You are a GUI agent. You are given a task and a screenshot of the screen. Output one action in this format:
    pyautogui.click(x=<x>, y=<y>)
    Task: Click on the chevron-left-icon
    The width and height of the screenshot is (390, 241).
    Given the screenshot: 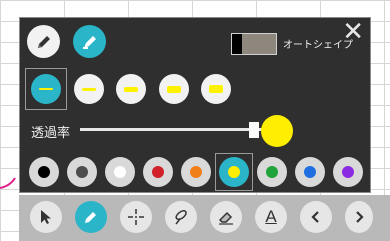 What is the action you would take?
    pyautogui.click(x=315, y=217)
    